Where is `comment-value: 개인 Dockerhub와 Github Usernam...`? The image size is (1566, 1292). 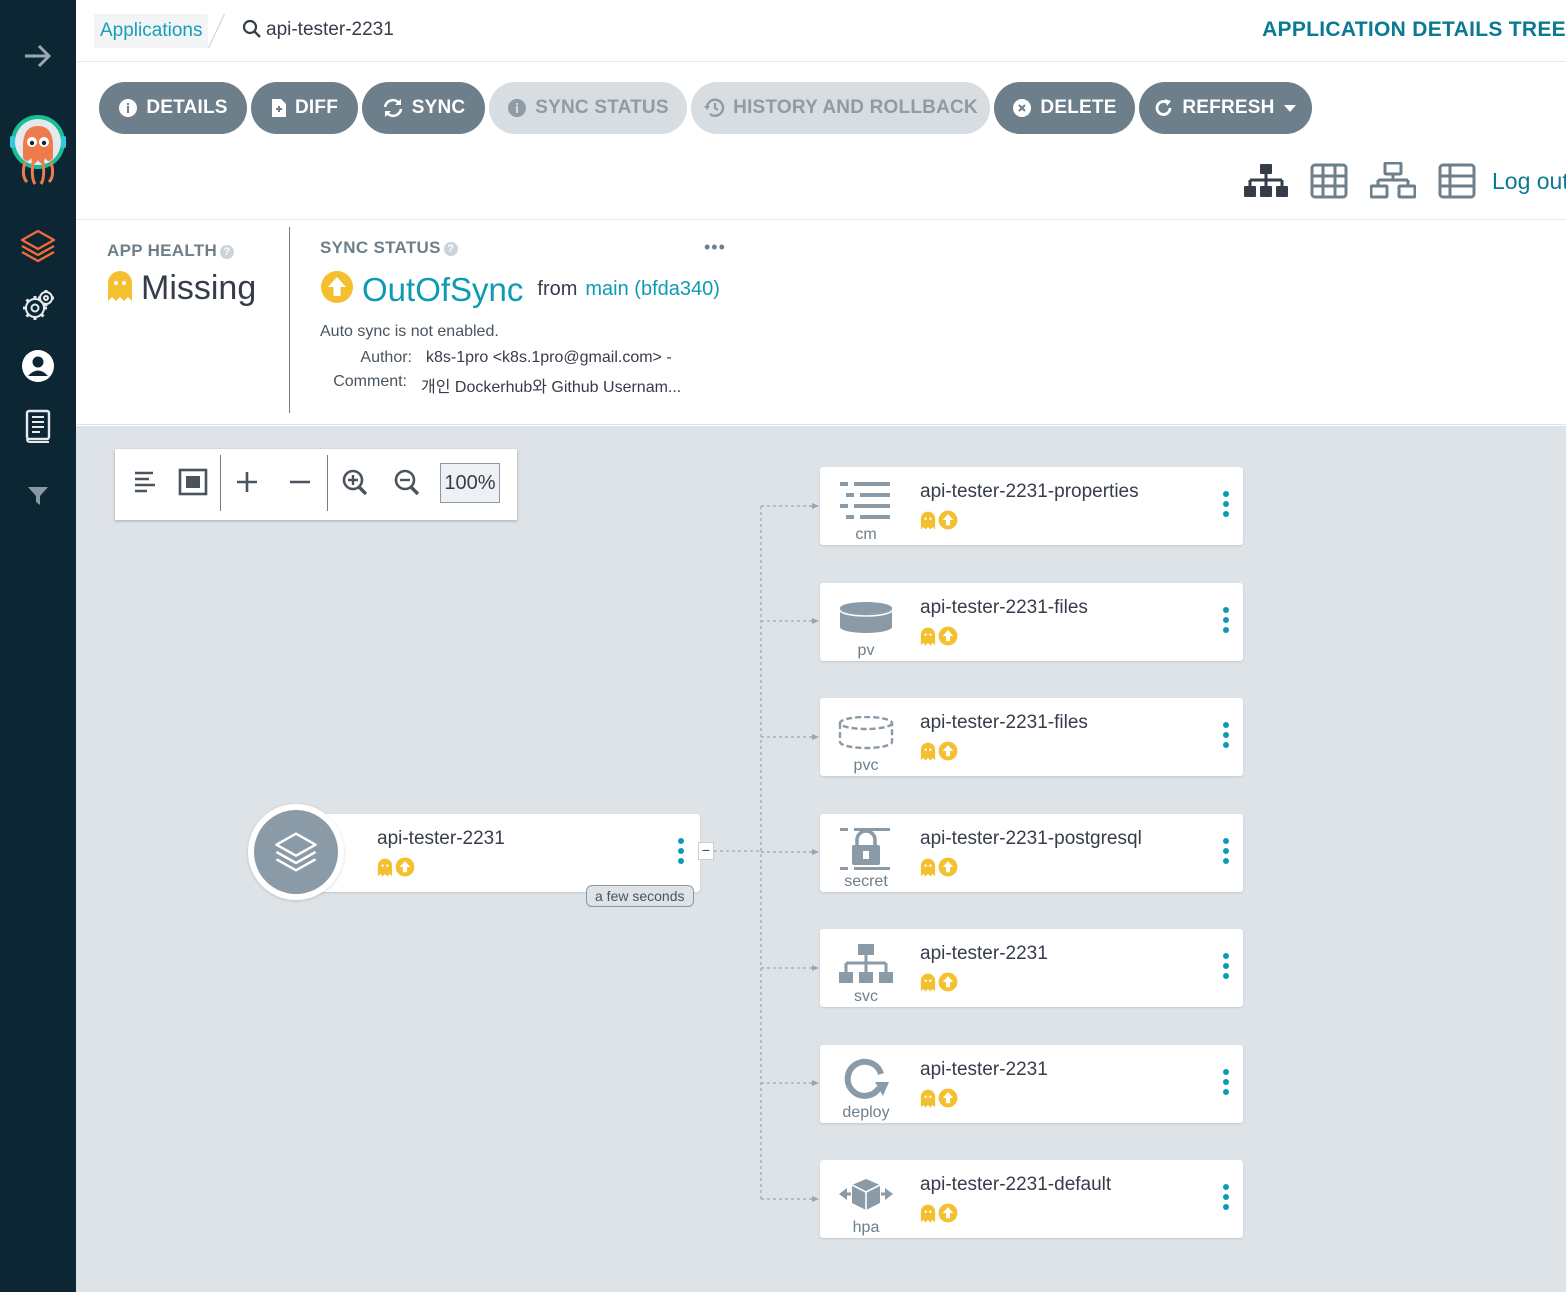 comment-value: 개인 Dockerhub와 Github Usernam... is located at coordinates (551, 387).